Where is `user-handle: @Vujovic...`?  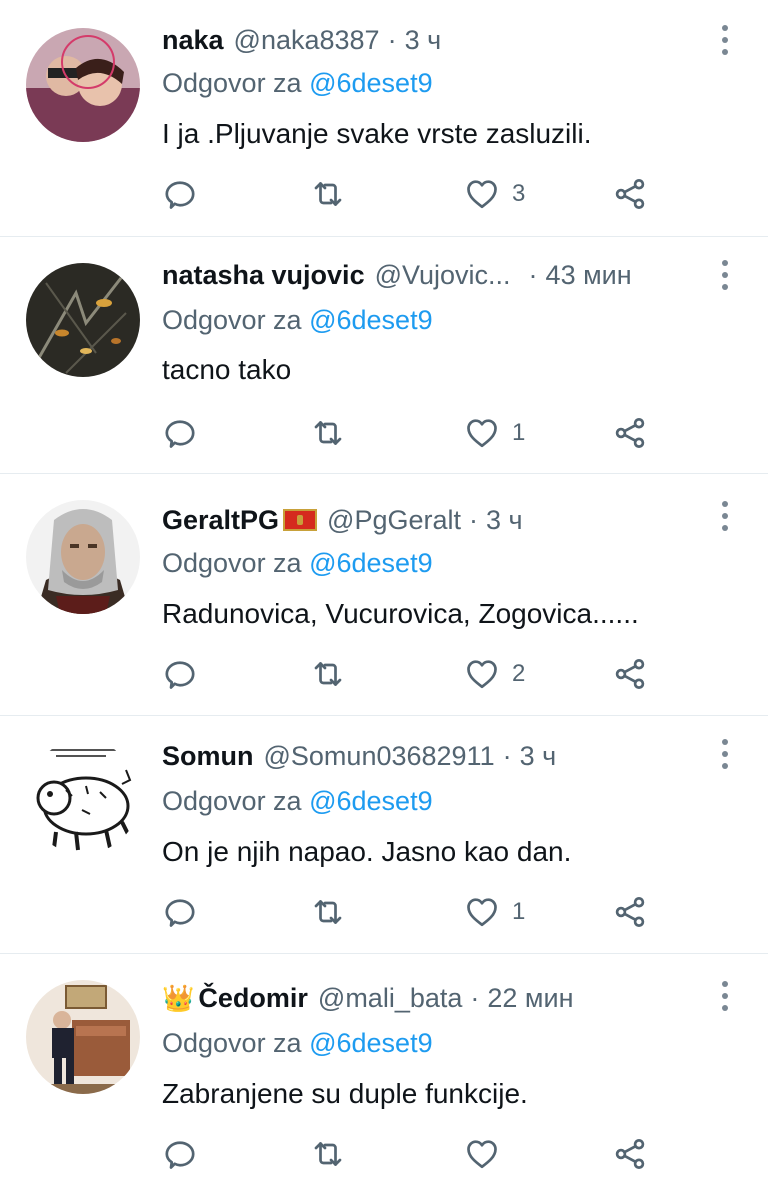
user-handle: @Vujovic... is located at coordinates (443, 275).